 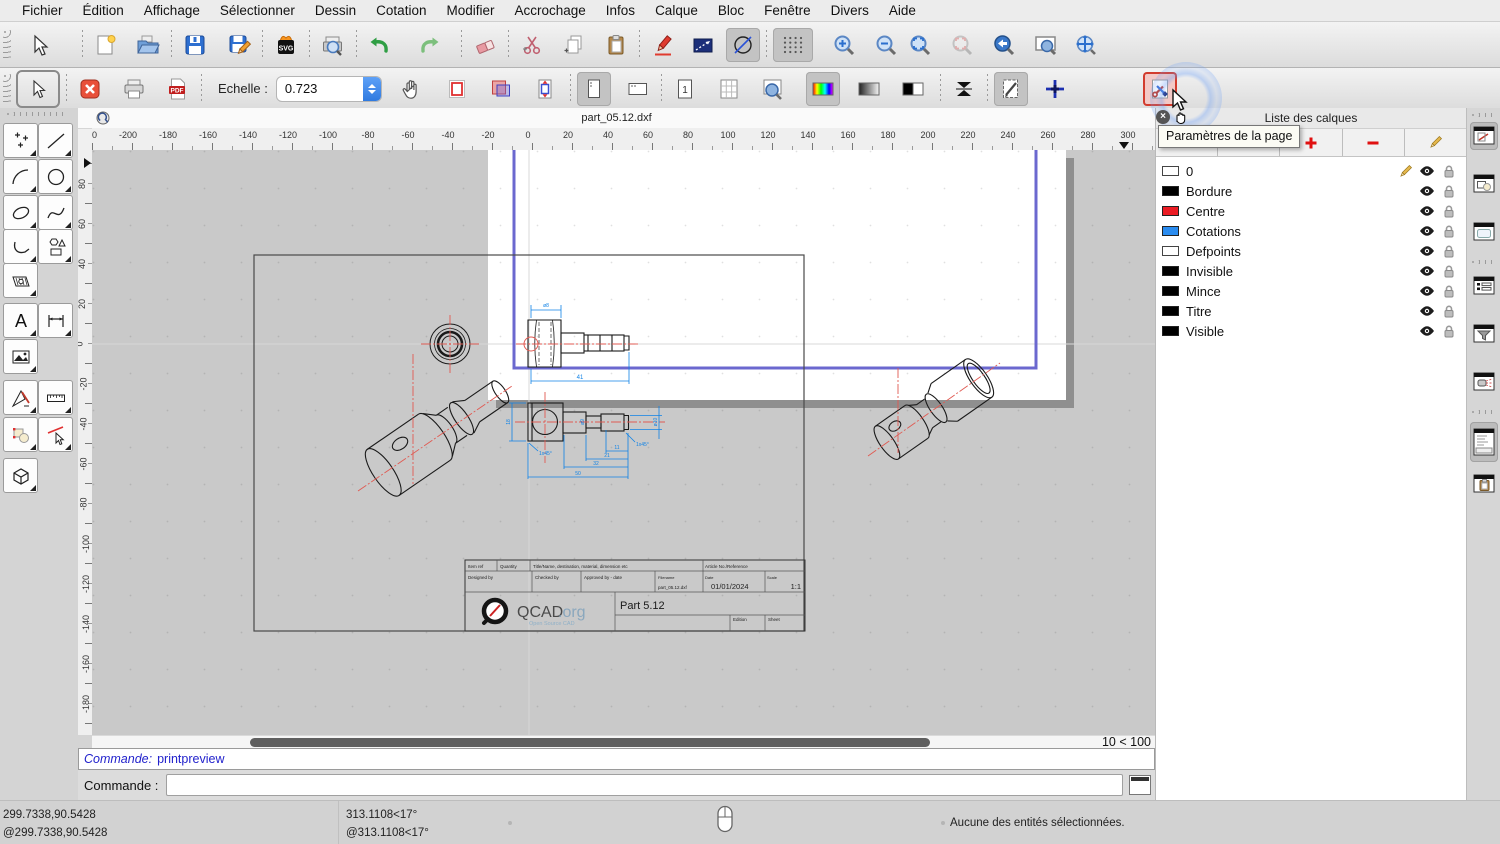 I want to click on landscape-button, so click(x=638, y=89).